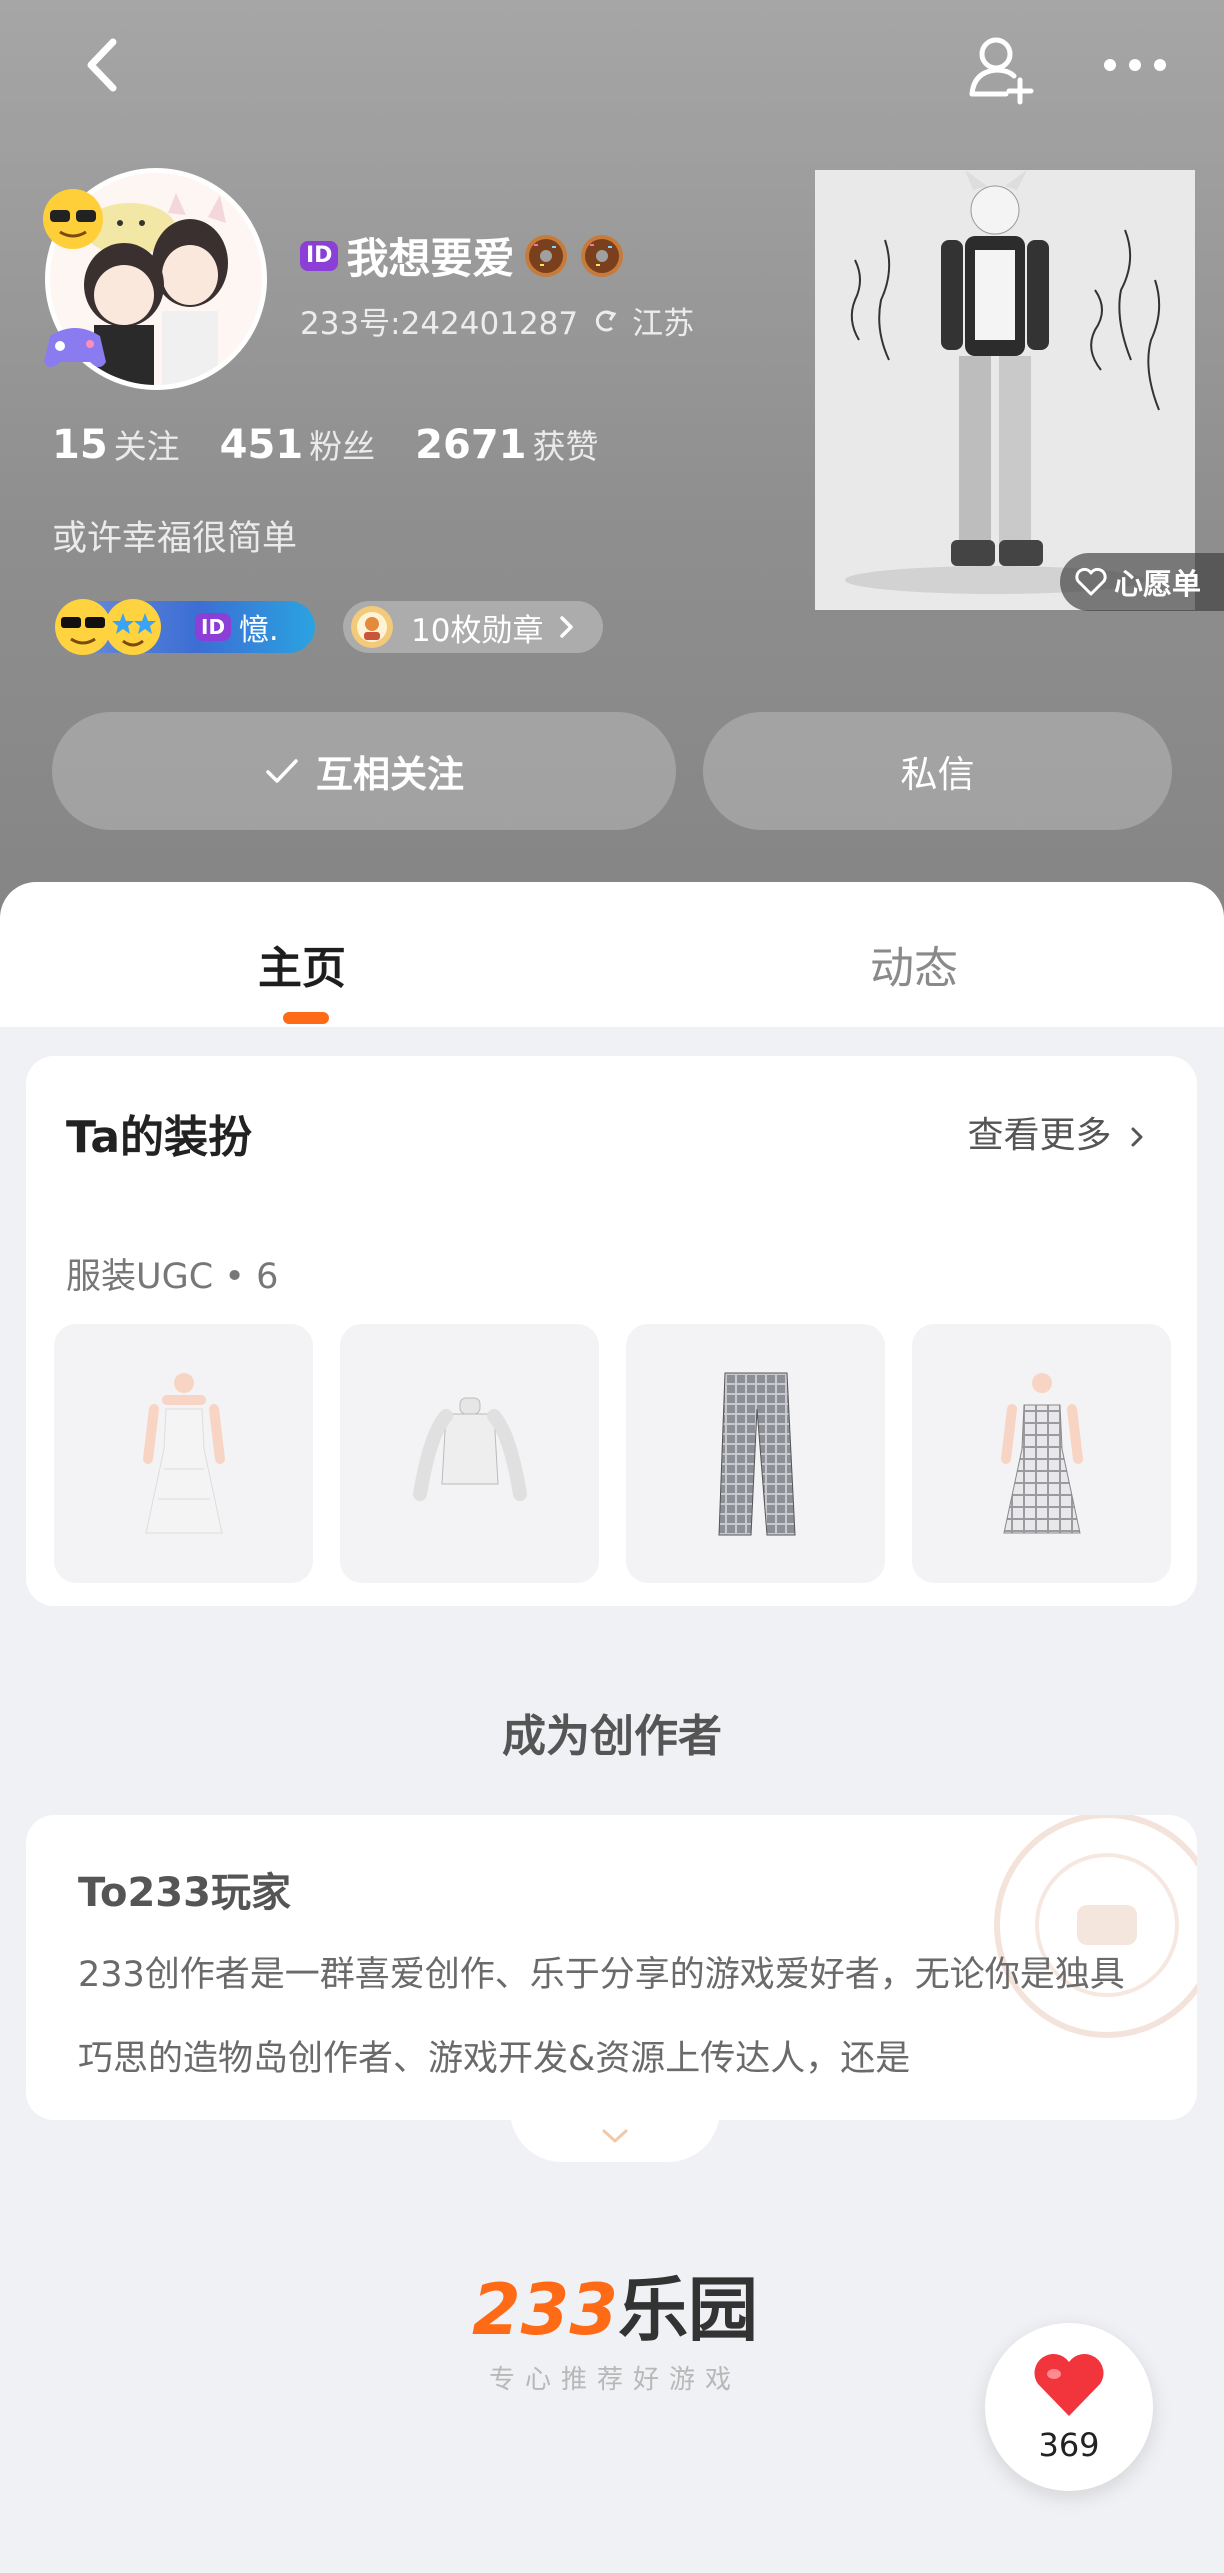  Describe the element at coordinates (184, 1893) in the screenshot. I see `creator-card-title: To233玩家` at that location.